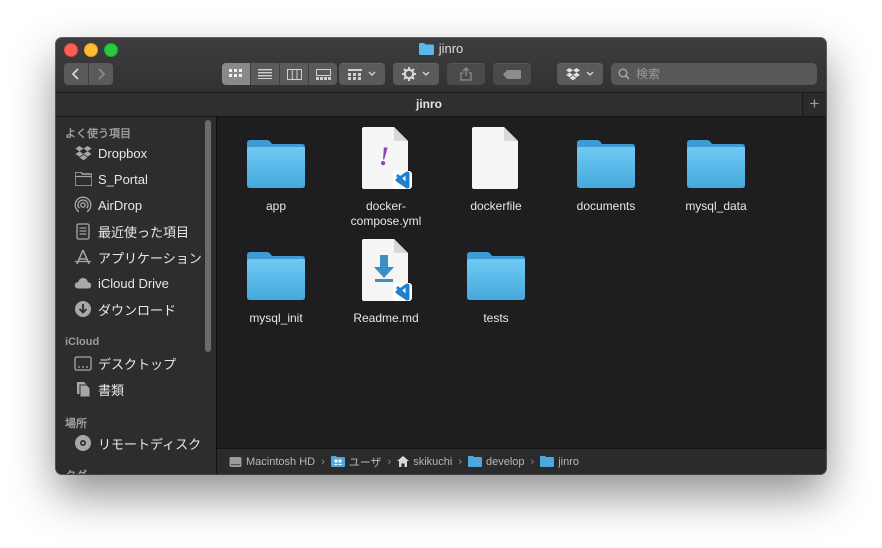  Describe the element at coordinates (150, 258) in the screenshot. I see `sidebar-item-label: アプリケーション` at that location.